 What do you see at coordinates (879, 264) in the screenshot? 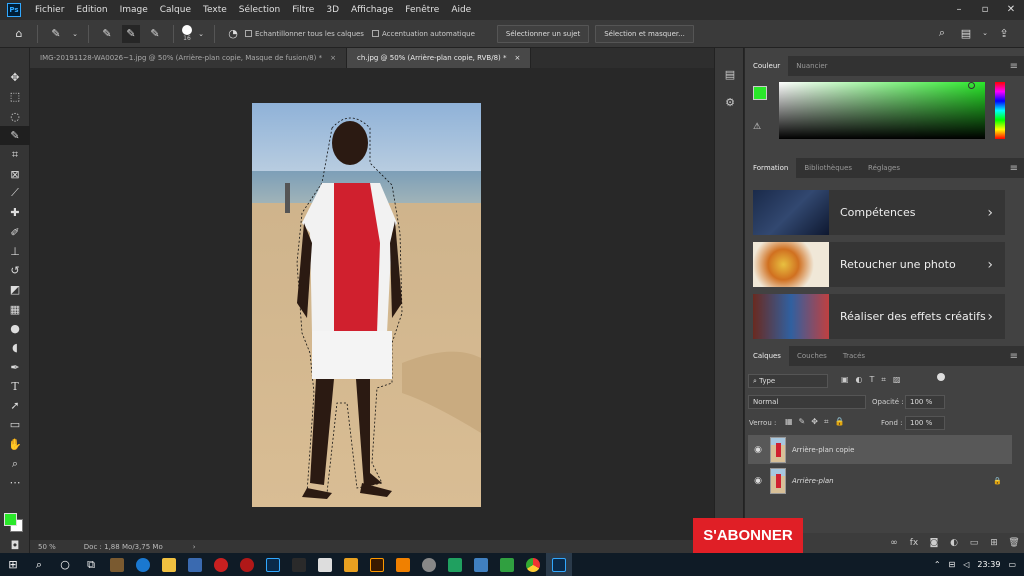
I see `learn-card-retoucher: Retoucher une photo ›` at bounding box center [879, 264].